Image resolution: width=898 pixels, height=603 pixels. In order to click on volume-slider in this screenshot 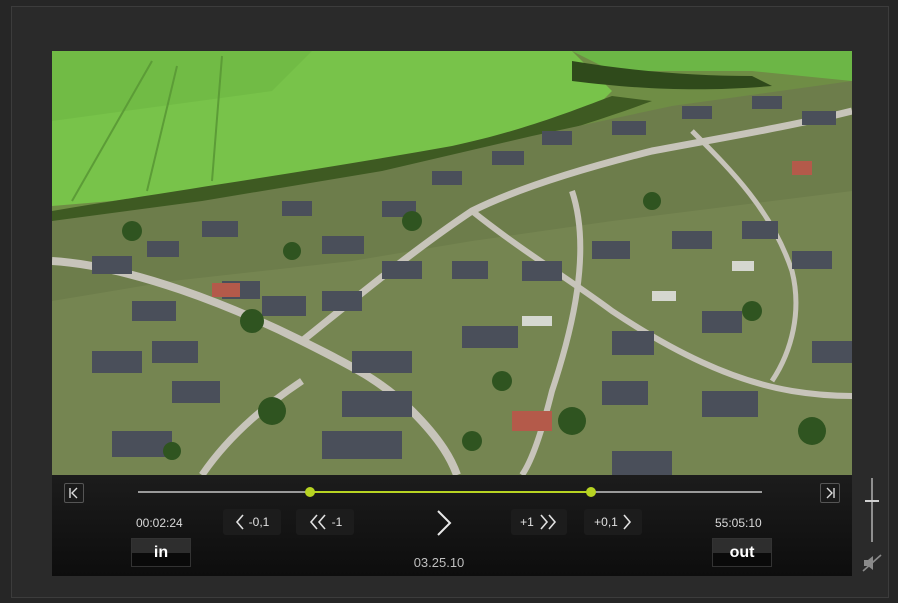, I will do `click(872, 513)`.